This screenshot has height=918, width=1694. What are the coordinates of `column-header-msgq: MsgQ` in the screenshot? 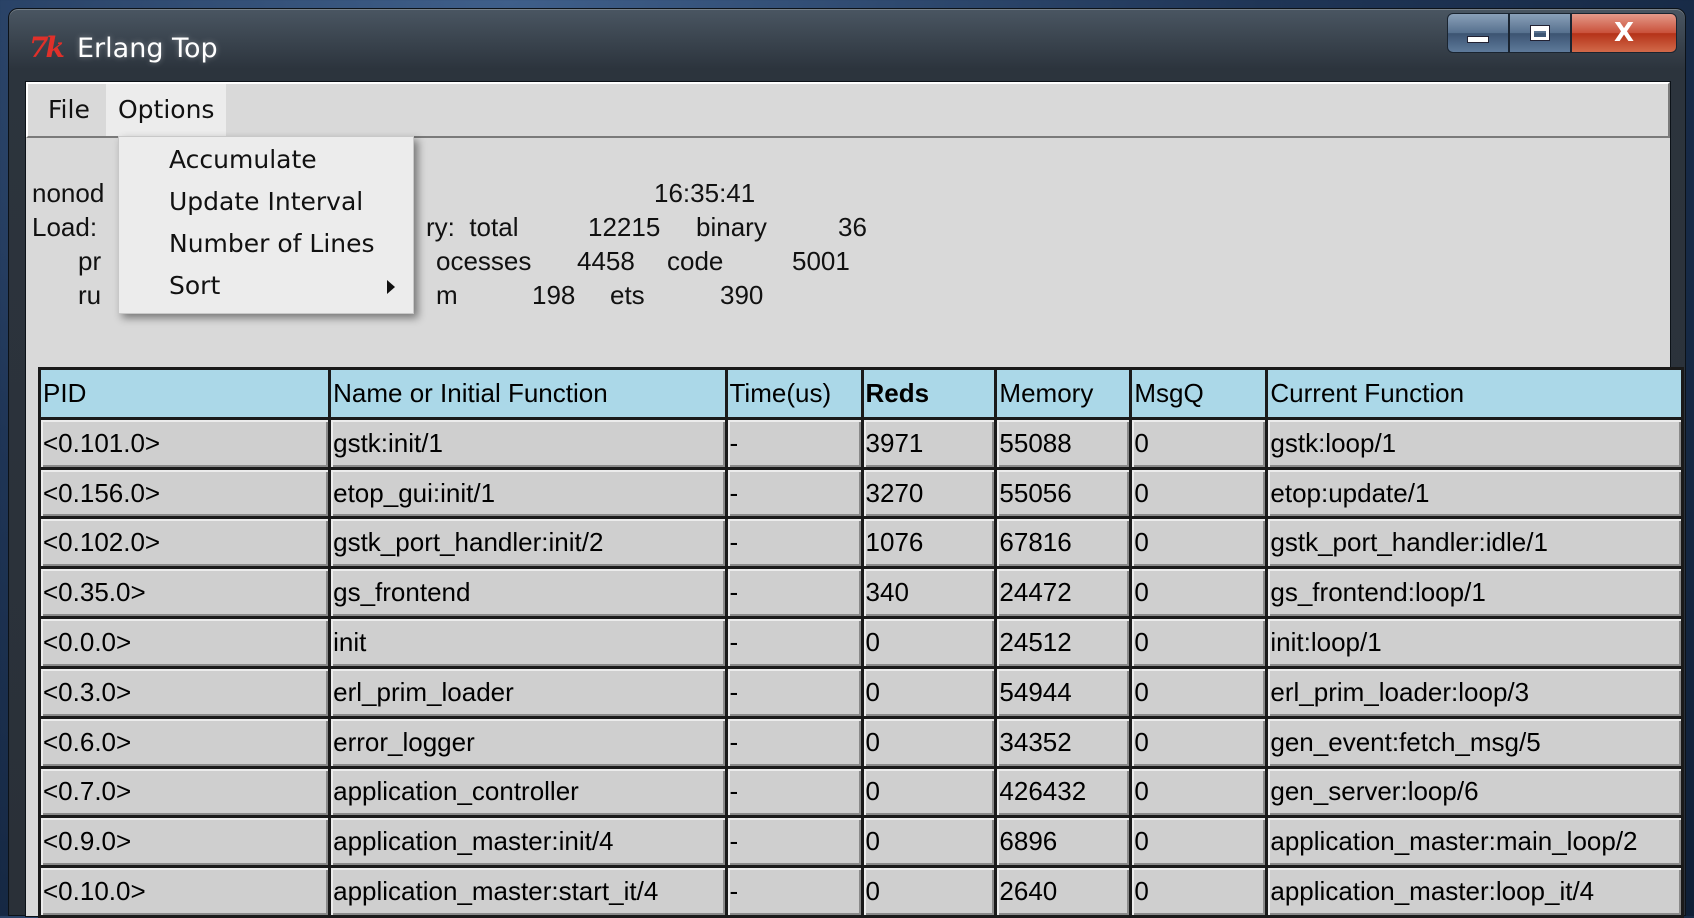 It's located at (1199, 393).